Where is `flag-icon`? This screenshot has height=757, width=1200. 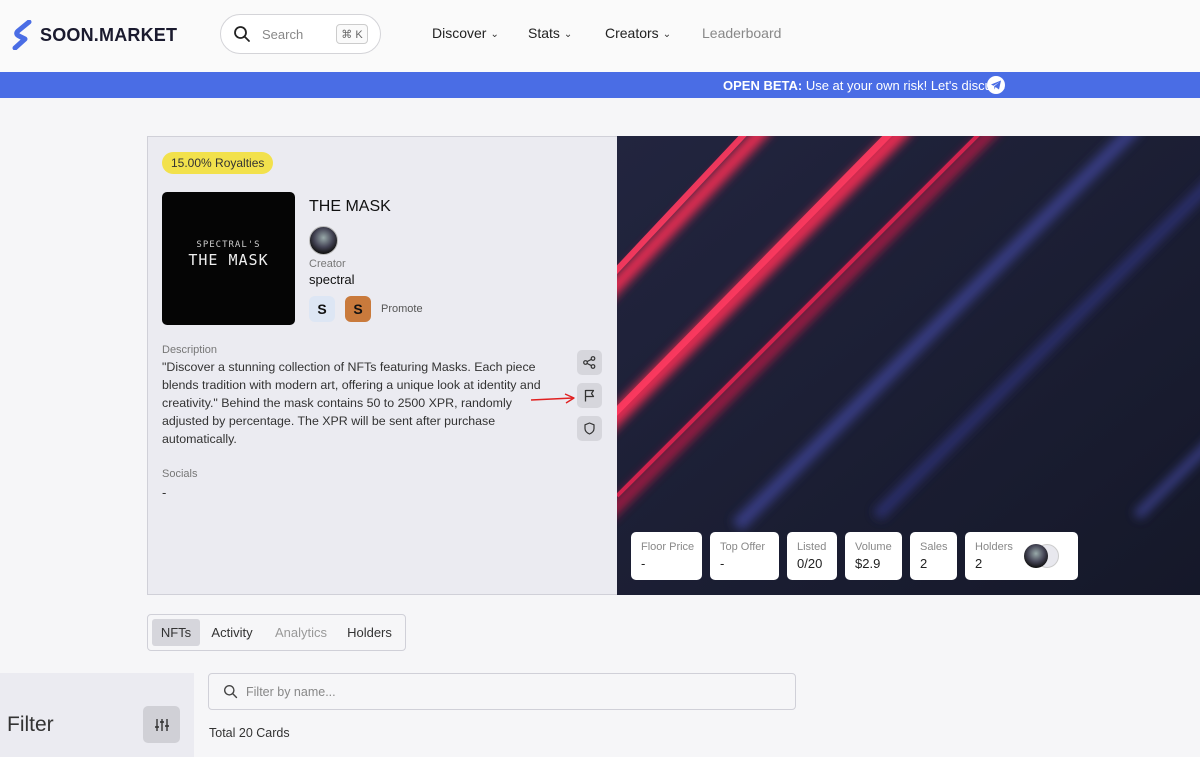
flag-icon is located at coordinates (589, 395).